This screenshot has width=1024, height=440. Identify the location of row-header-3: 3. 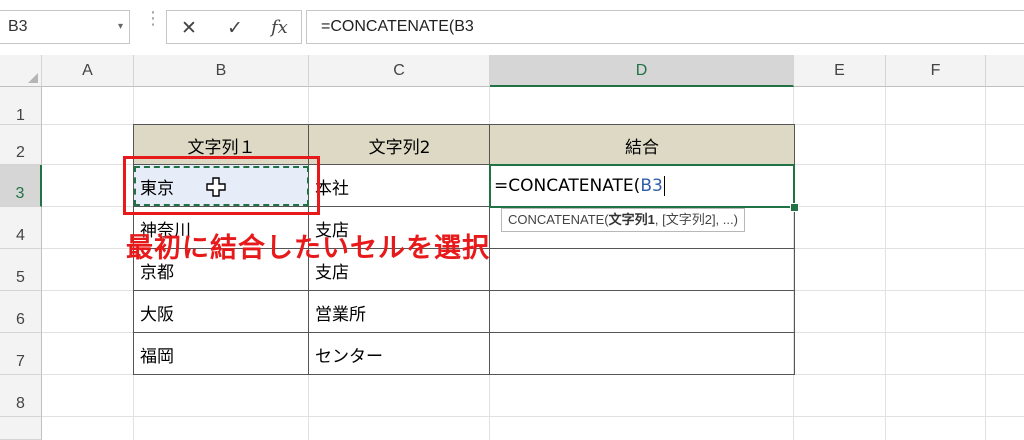
(21, 186).